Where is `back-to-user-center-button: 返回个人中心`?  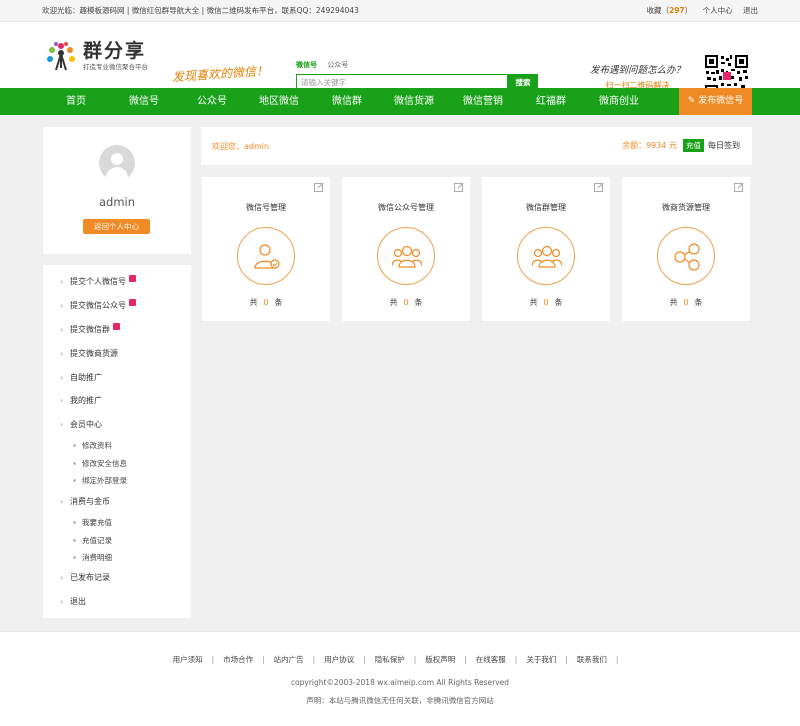 back-to-user-center-button: 返回个人中心 is located at coordinates (116, 226).